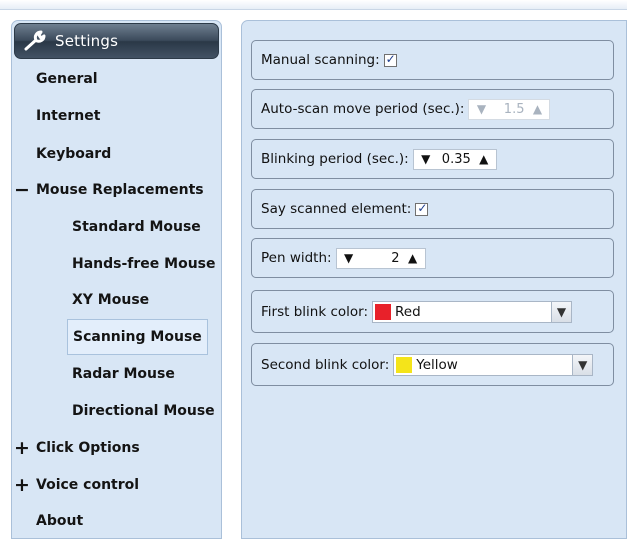  I want to click on sidebar-item-internet: Internet, so click(68, 116).